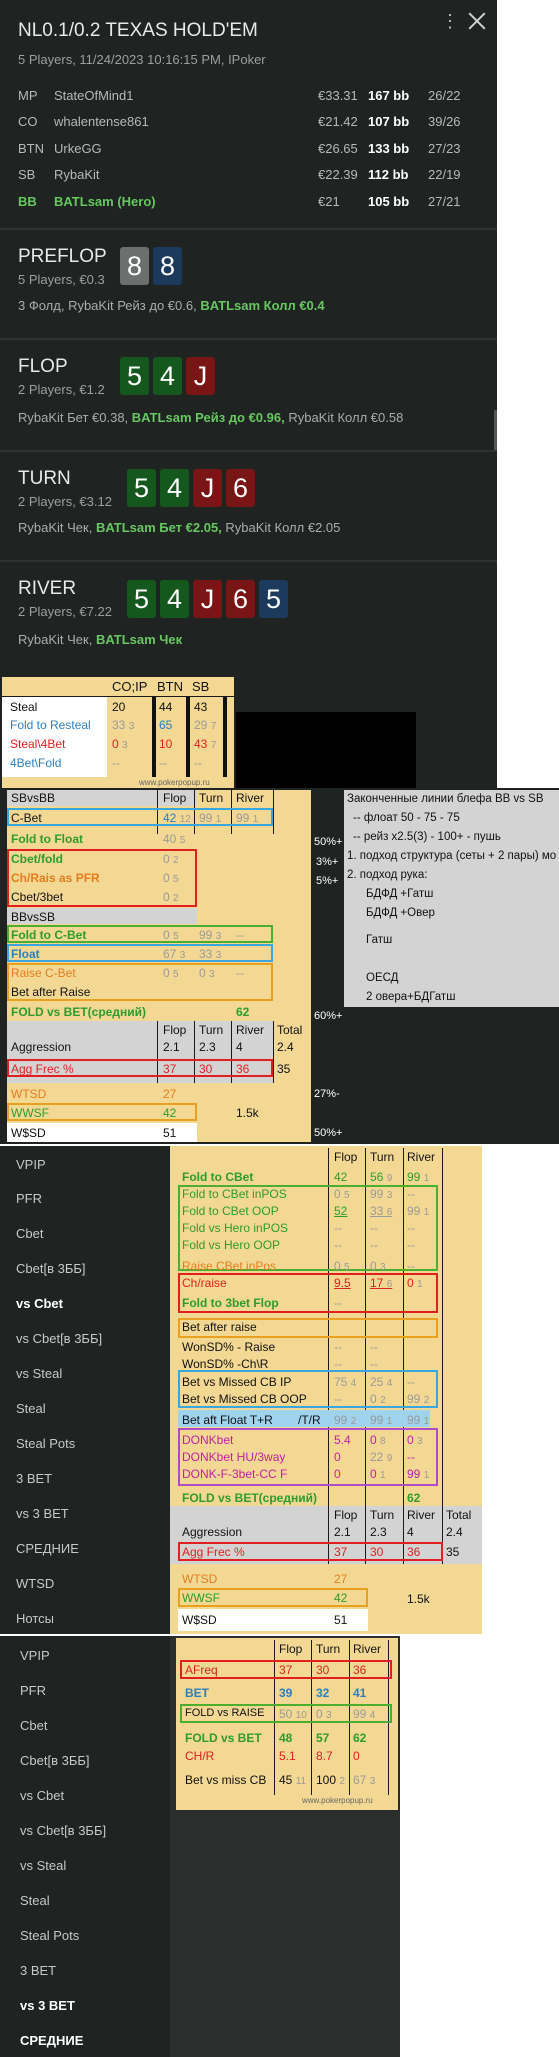 The image size is (559, 2057). I want to click on stat-value: 33 6, so click(381, 1211).